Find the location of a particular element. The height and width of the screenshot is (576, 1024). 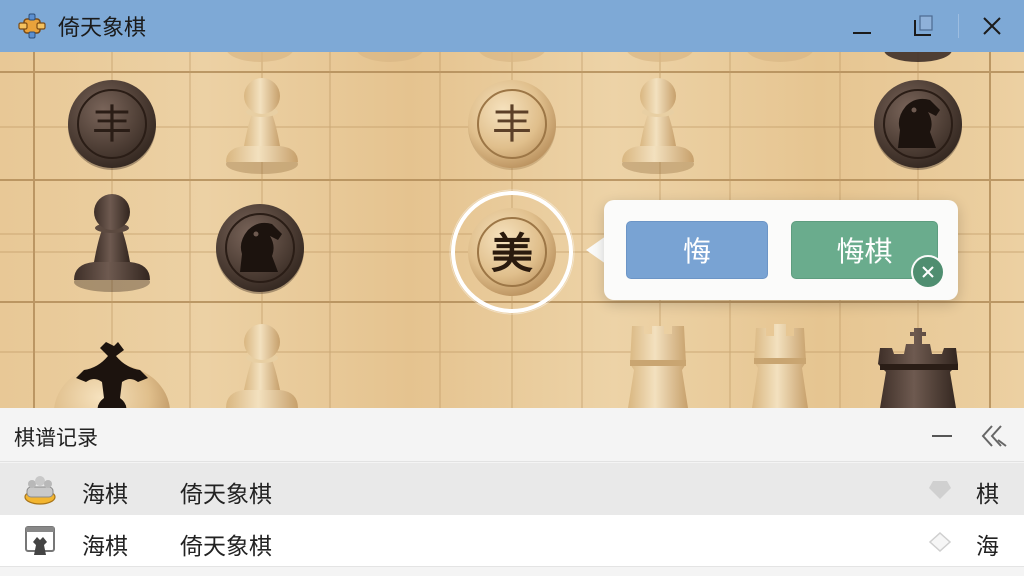

board-avatar-icon is located at coordinates (40, 540).